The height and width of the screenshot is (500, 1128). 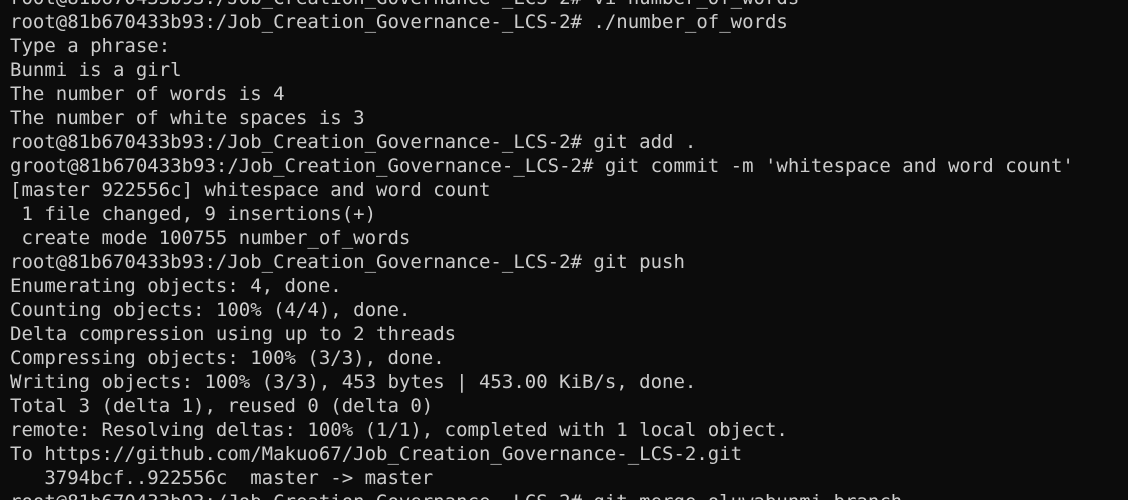 What do you see at coordinates (176, 286) in the screenshot?
I see `terminal-line: Enumerating objects: 4, done.` at bounding box center [176, 286].